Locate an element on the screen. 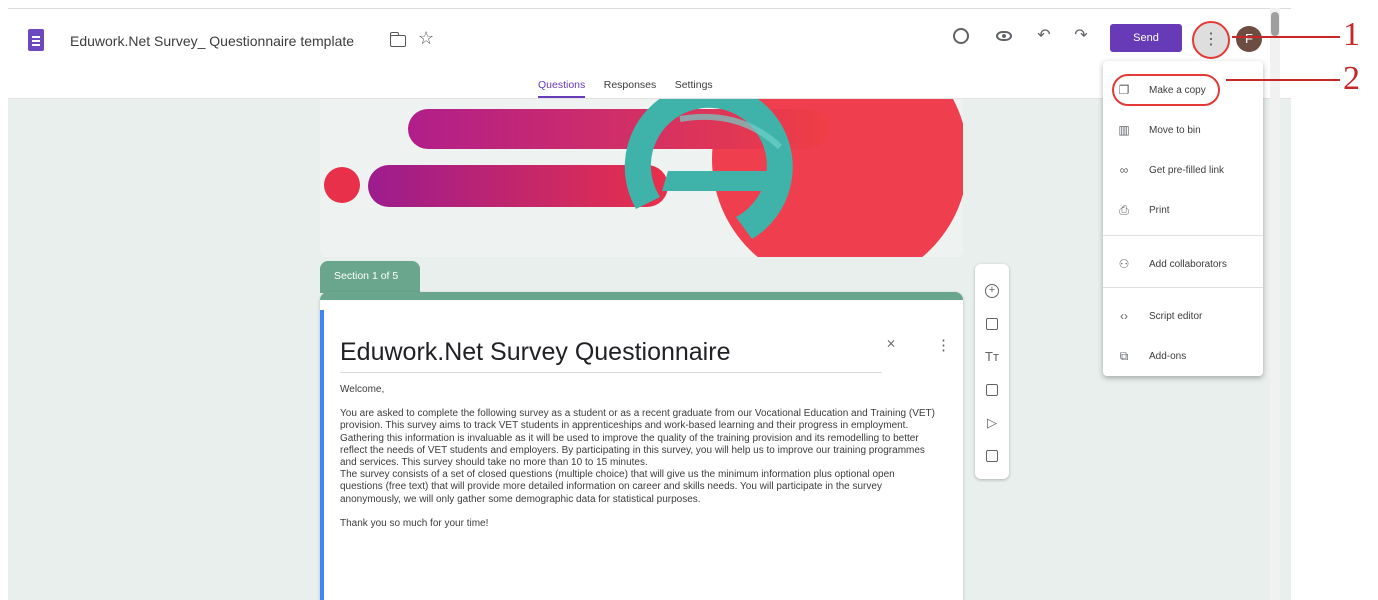 Image resolution: width=1378 pixels, height=600 pixels. page-scrollbar is located at coordinates (1275, 304).